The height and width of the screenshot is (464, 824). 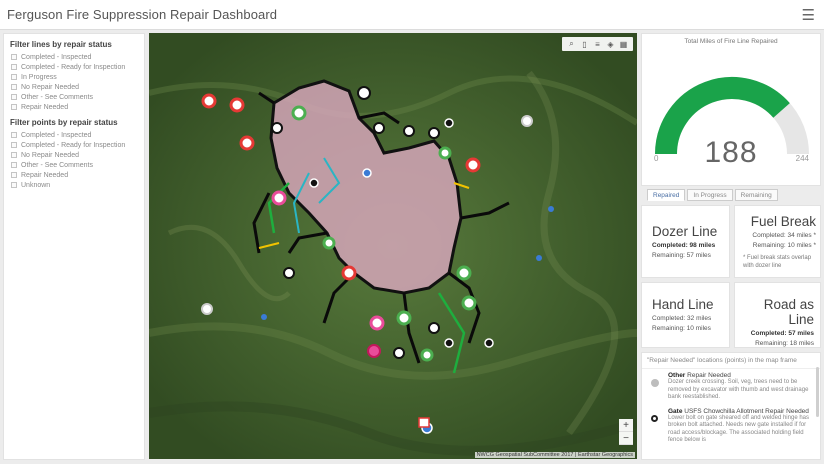 I want to click on scrollbar, so click(x=817, y=392).